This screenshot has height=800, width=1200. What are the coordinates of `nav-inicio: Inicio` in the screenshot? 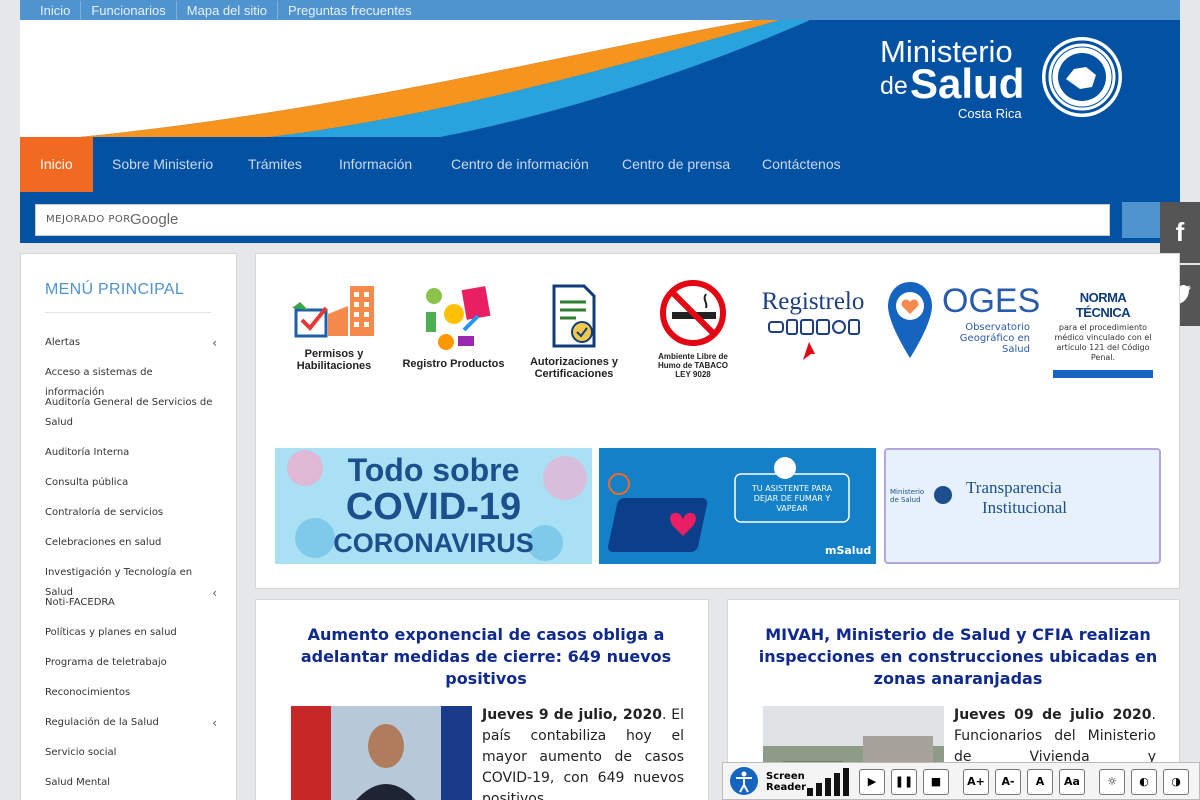 It's located at (56, 164).